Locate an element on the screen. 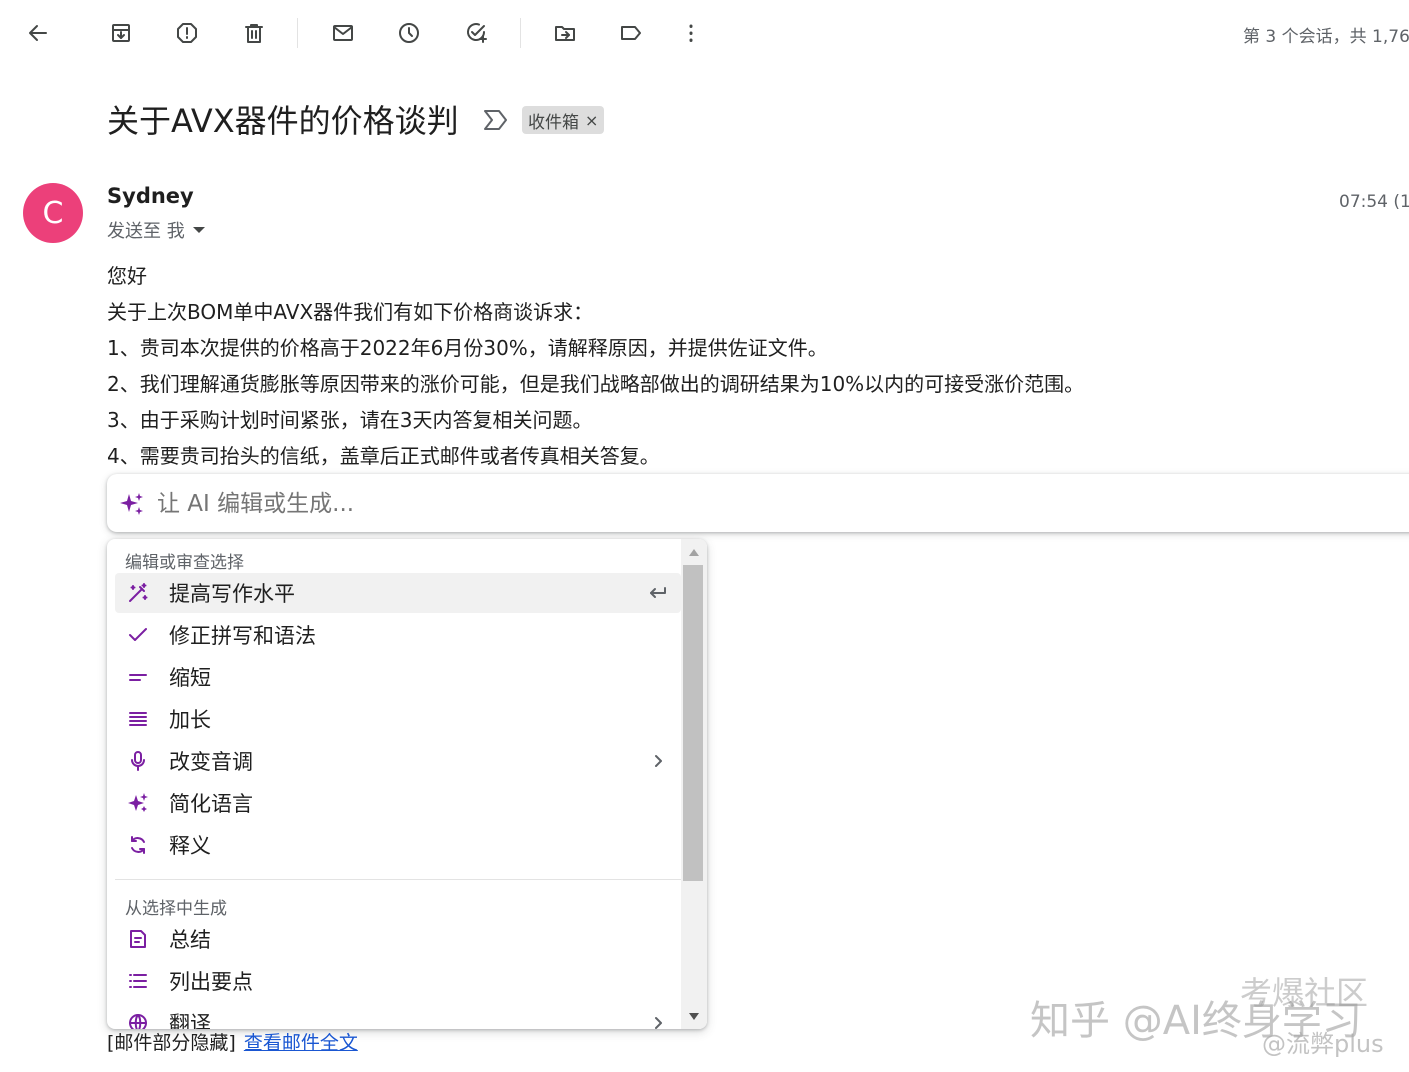 The width and height of the screenshot is (1409, 1072). ai-prompt-bar is located at coordinates (758, 503).